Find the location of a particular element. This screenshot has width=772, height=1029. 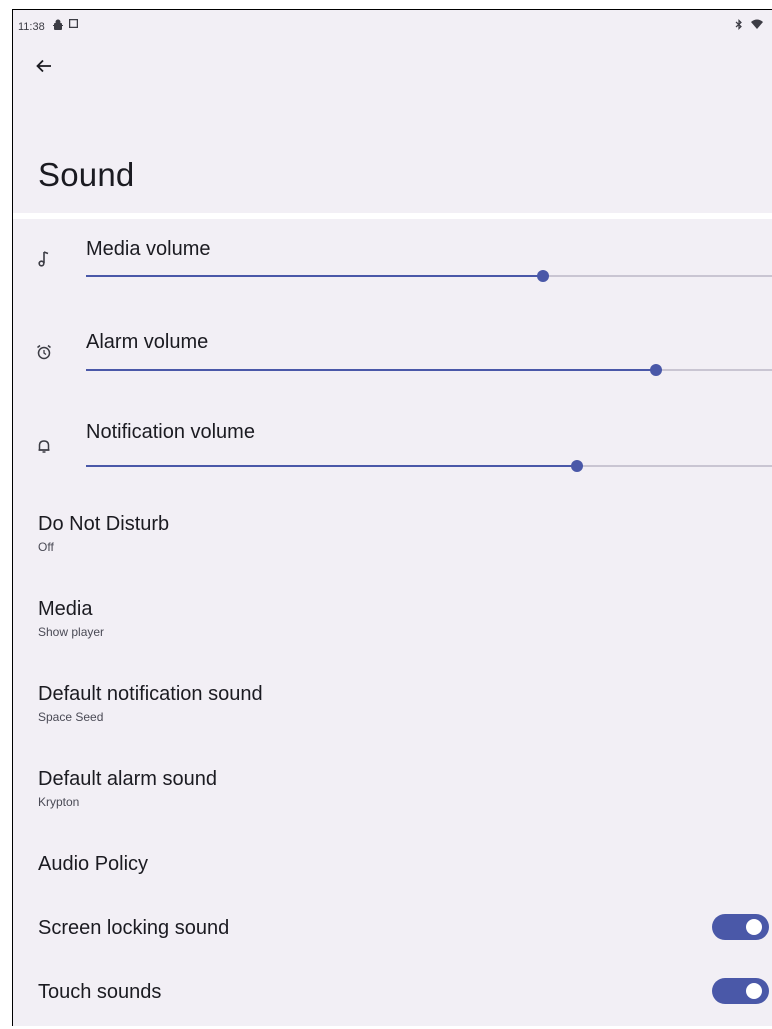

do-not-disturb-item: Do Not Disturb Off is located at coordinates (405, 533).